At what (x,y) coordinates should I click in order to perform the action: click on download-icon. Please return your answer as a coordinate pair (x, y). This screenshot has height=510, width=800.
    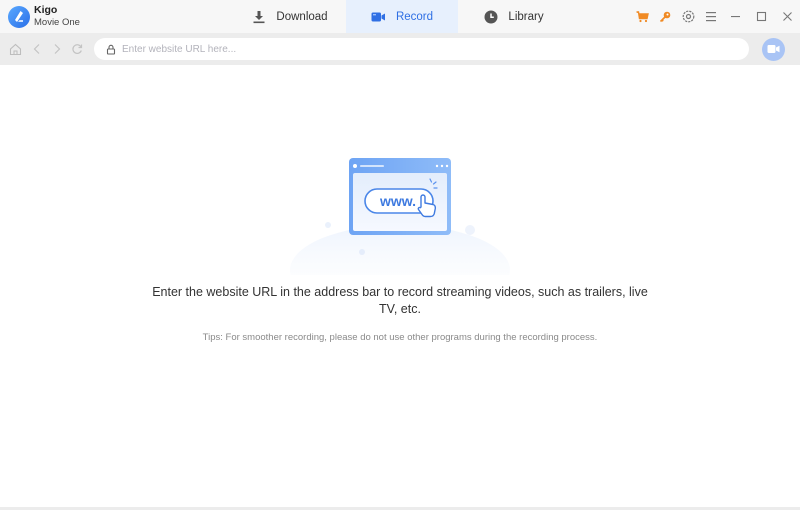
    Looking at the image, I should click on (259, 17).